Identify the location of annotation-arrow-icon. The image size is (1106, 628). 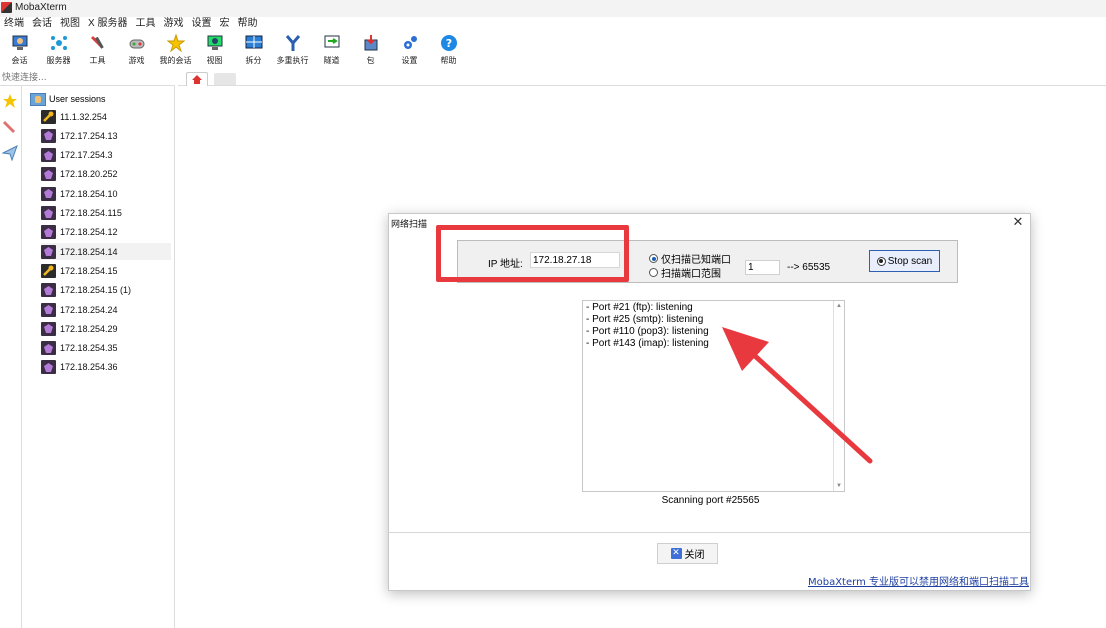
(797, 395).